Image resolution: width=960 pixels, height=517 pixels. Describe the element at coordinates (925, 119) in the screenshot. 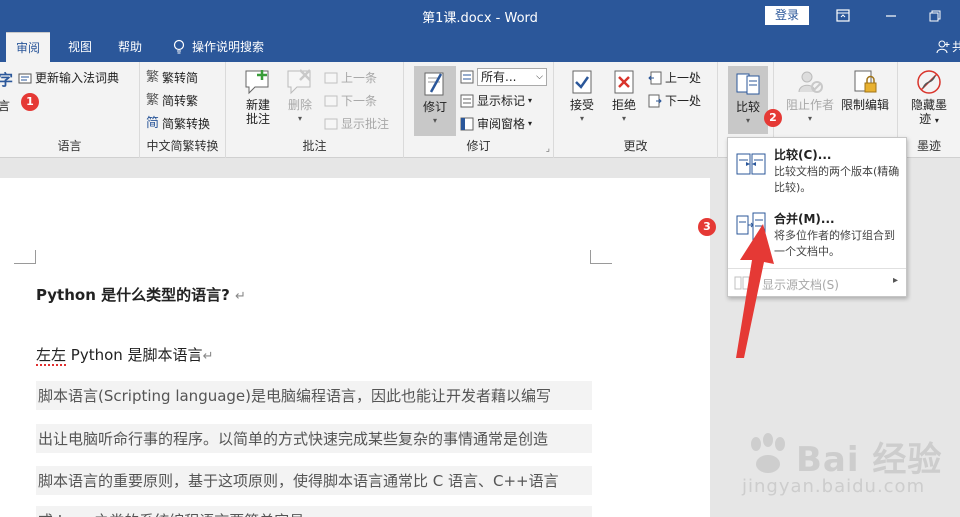

I see `hide-ink-label-2: 迹` at that location.